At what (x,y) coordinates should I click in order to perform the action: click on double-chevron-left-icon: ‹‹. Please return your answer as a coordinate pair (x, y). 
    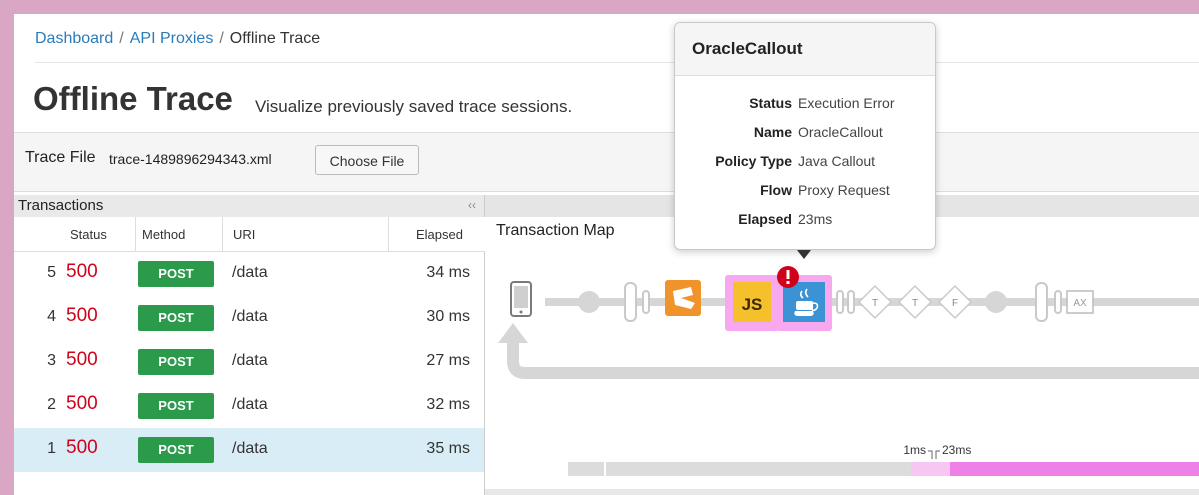
    Looking at the image, I should click on (472, 205).